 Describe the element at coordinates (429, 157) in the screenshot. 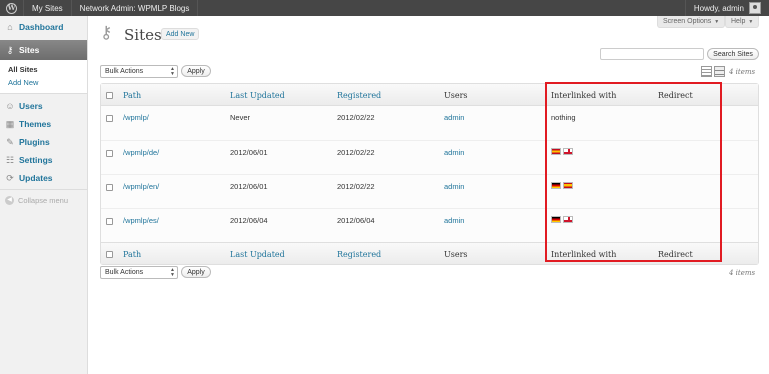

I see `table-row: /wpmlp/de/ 2012/06/01 2012/02/22 admin` at that location.